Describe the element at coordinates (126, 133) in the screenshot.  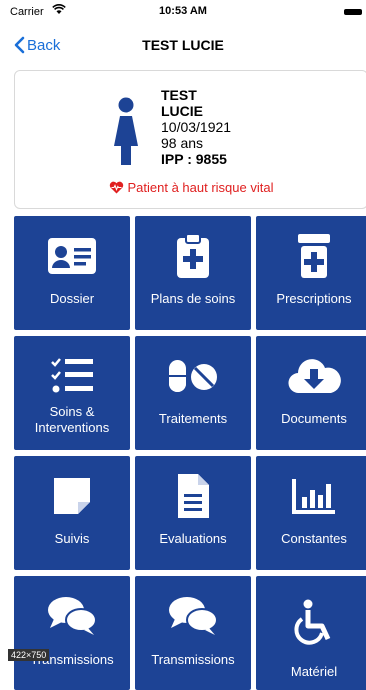
I see `patient-avatar-icon` at that location.